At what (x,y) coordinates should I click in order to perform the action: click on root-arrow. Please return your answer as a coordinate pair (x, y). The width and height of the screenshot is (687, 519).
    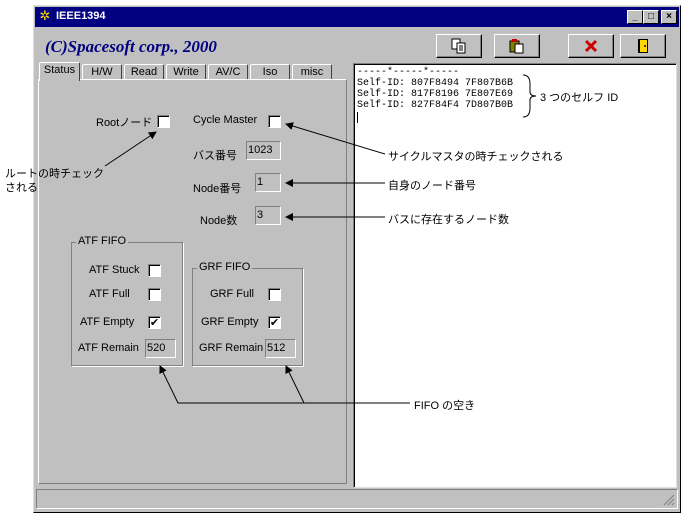
    Looking at the image, I should click on (130, 149).